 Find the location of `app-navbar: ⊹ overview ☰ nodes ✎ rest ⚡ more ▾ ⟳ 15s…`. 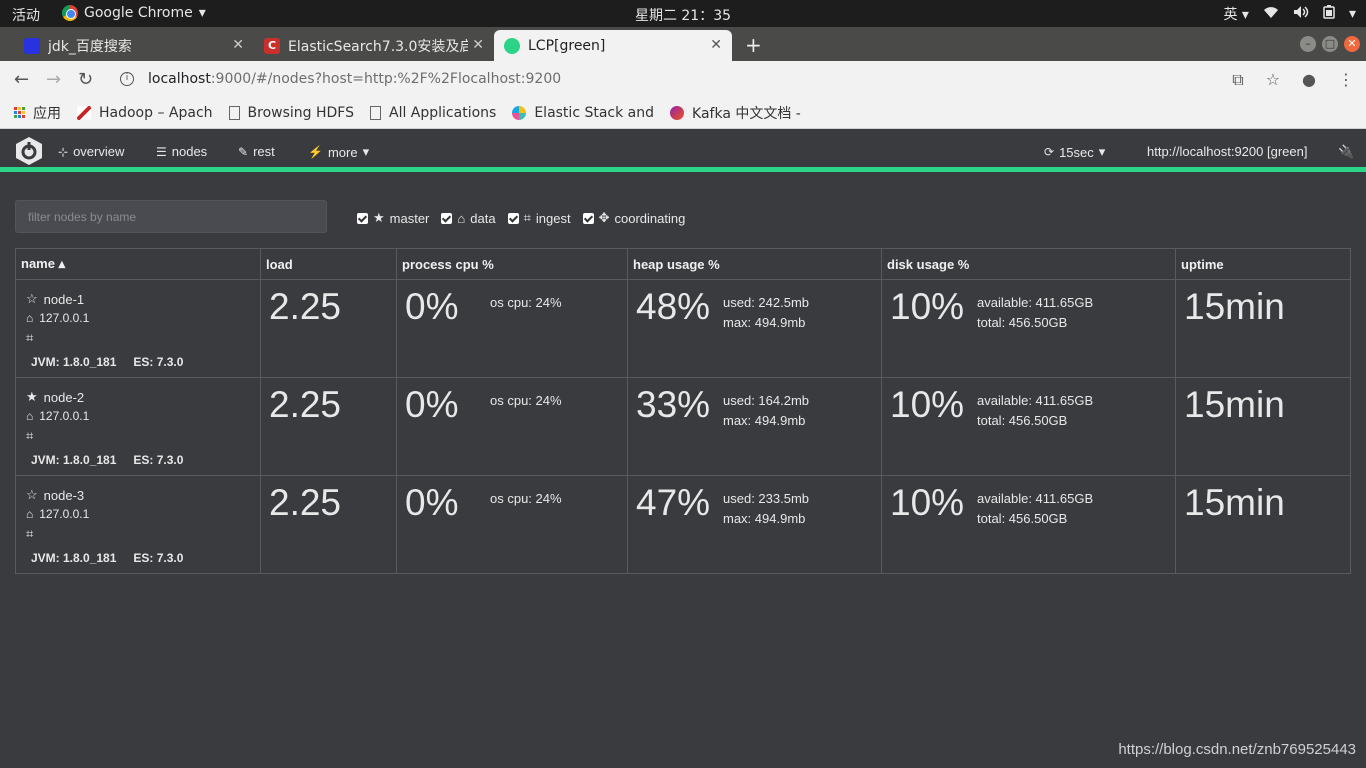

app-navbar: ⊹ overview ☰ nodes ✎ rest ⚡ more ▾ ⟳ 15s… is located at coordinates (683, 151).